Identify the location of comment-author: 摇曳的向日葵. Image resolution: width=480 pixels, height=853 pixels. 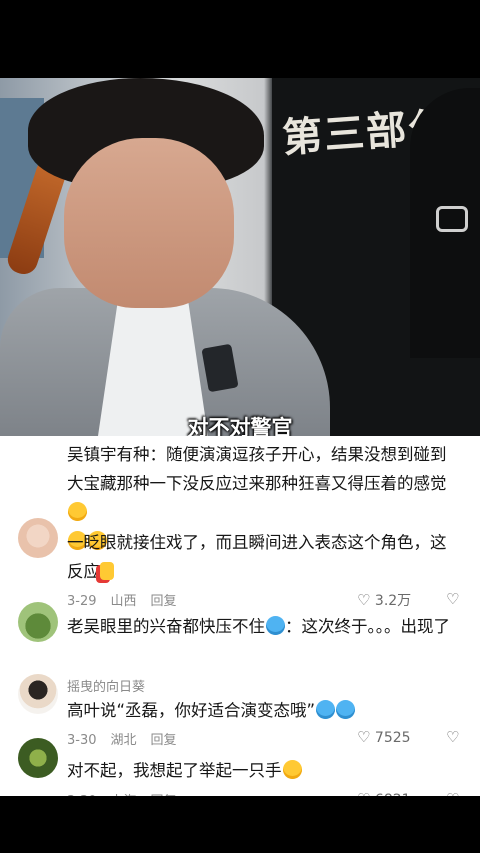
(106, 685).